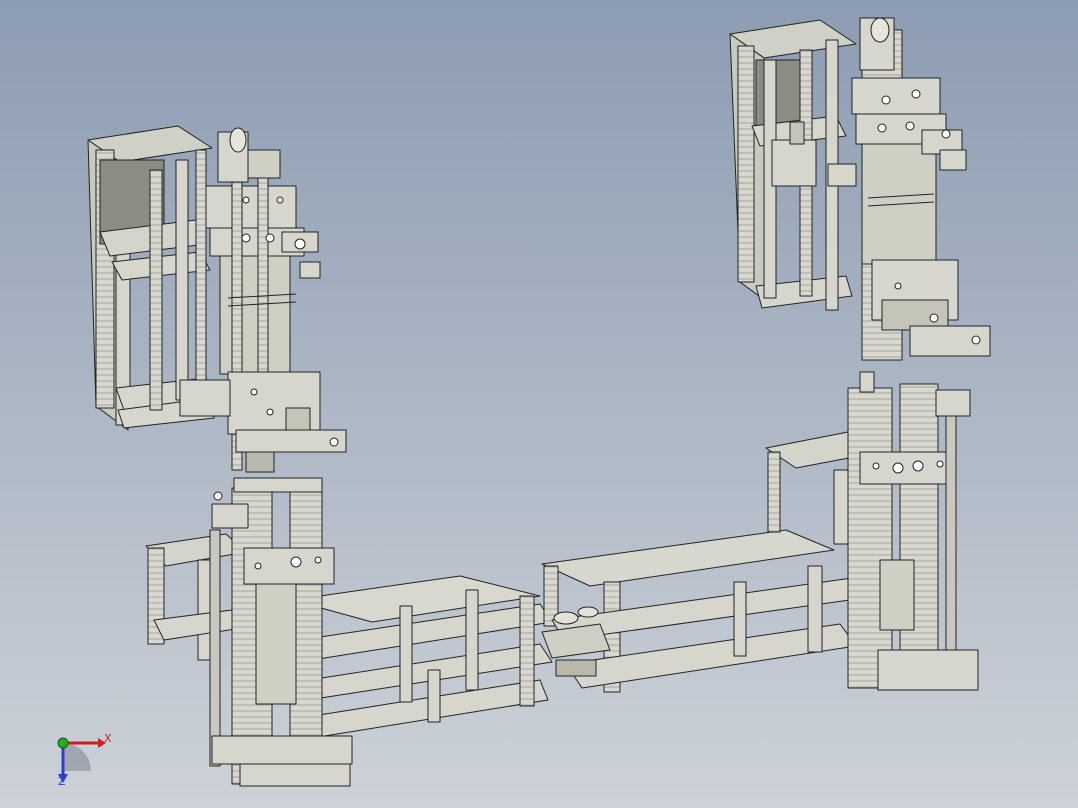 This screenshot has width=1078, height=808. What do you see at coordinates (349, 632) in the screenshot?
I see `left-base-frame` at bounding box center [349, 632].